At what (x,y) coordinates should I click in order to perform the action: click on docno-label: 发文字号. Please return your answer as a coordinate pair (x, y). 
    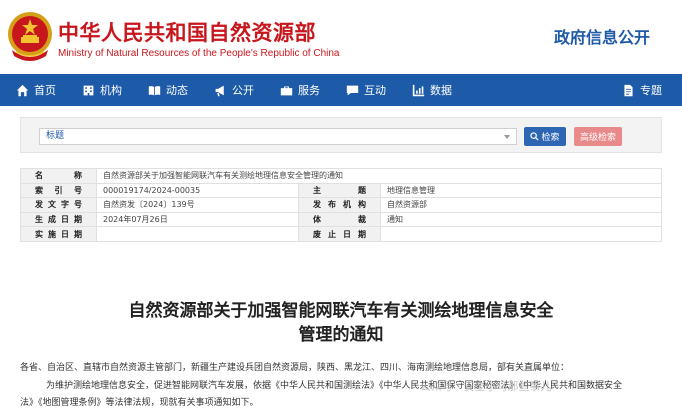
    Looking at the image, I should click on (58, 205).